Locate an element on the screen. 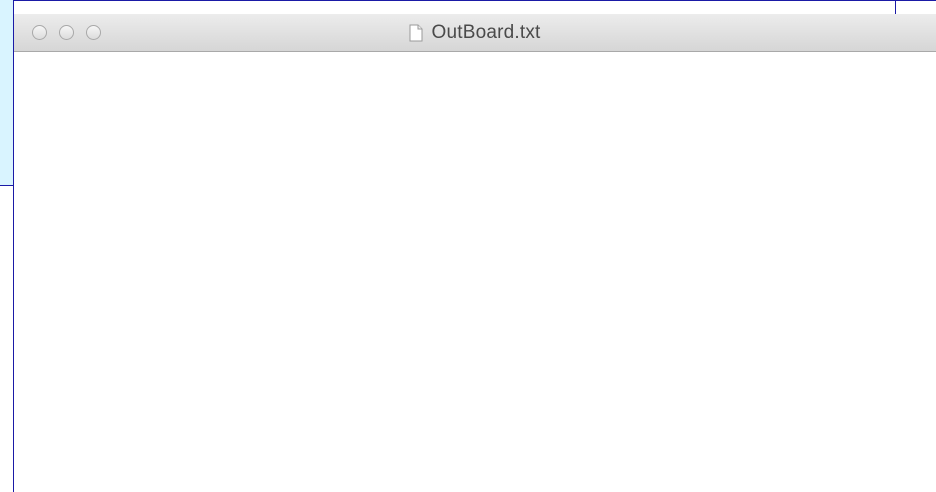 The height and width of the screenshot is (492, 936). background-frame-right-edge is located at coordinates (895, 7).